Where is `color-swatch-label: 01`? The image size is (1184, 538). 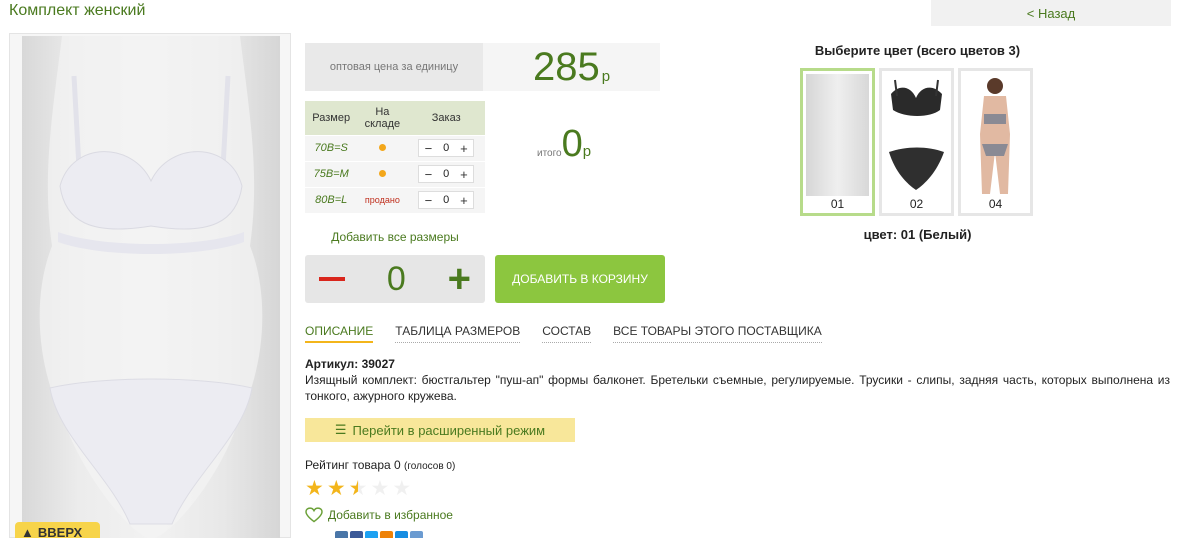
color-swatch-label: 01 is located at coordinates (837, 204).